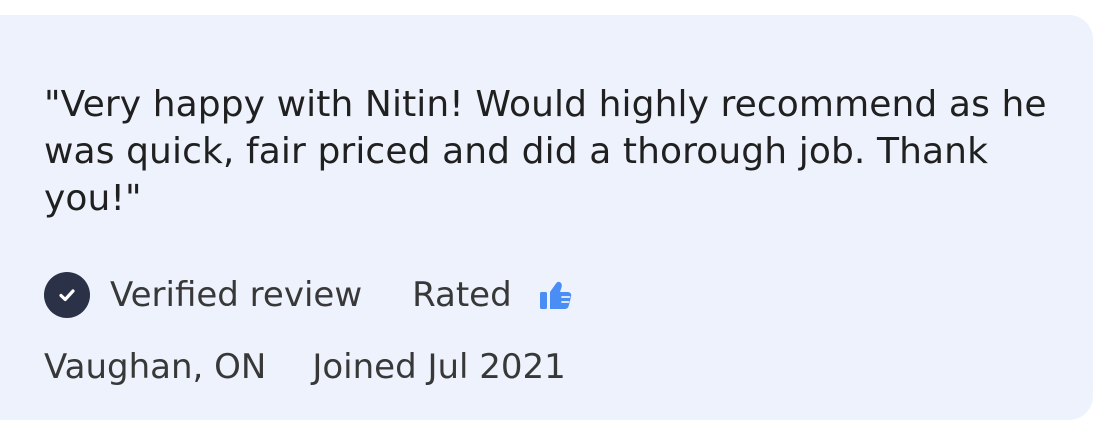  I want to click on check-circle-icon, so click(67, 295).